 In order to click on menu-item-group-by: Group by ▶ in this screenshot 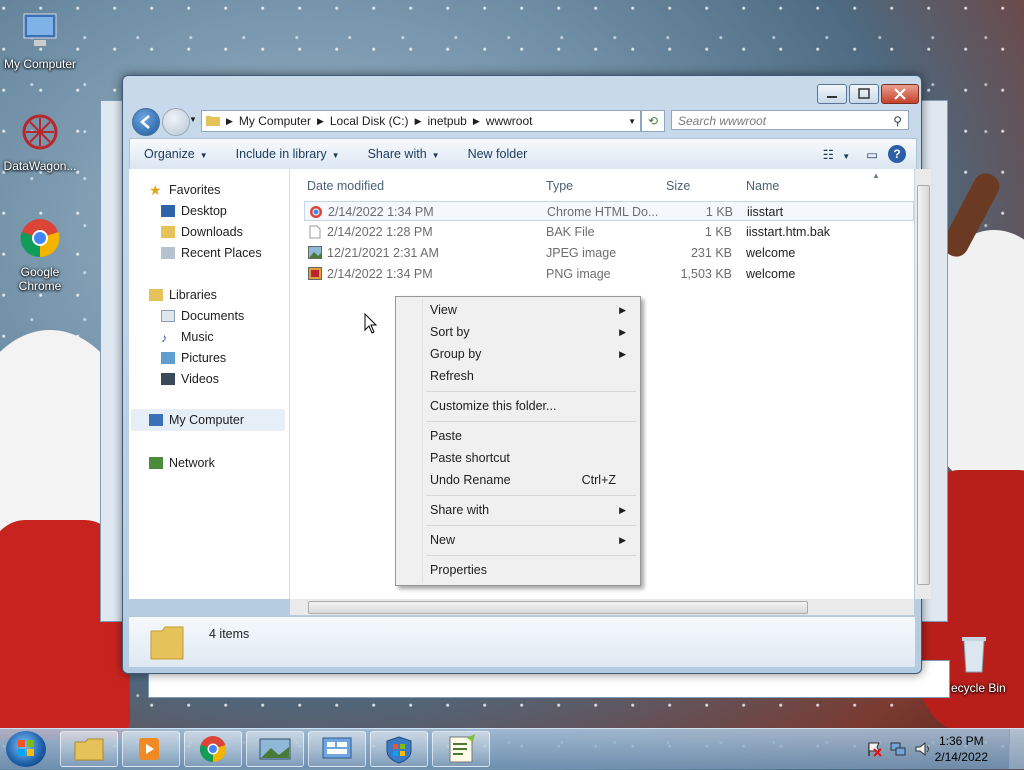, I will do `click(530, 354)`.